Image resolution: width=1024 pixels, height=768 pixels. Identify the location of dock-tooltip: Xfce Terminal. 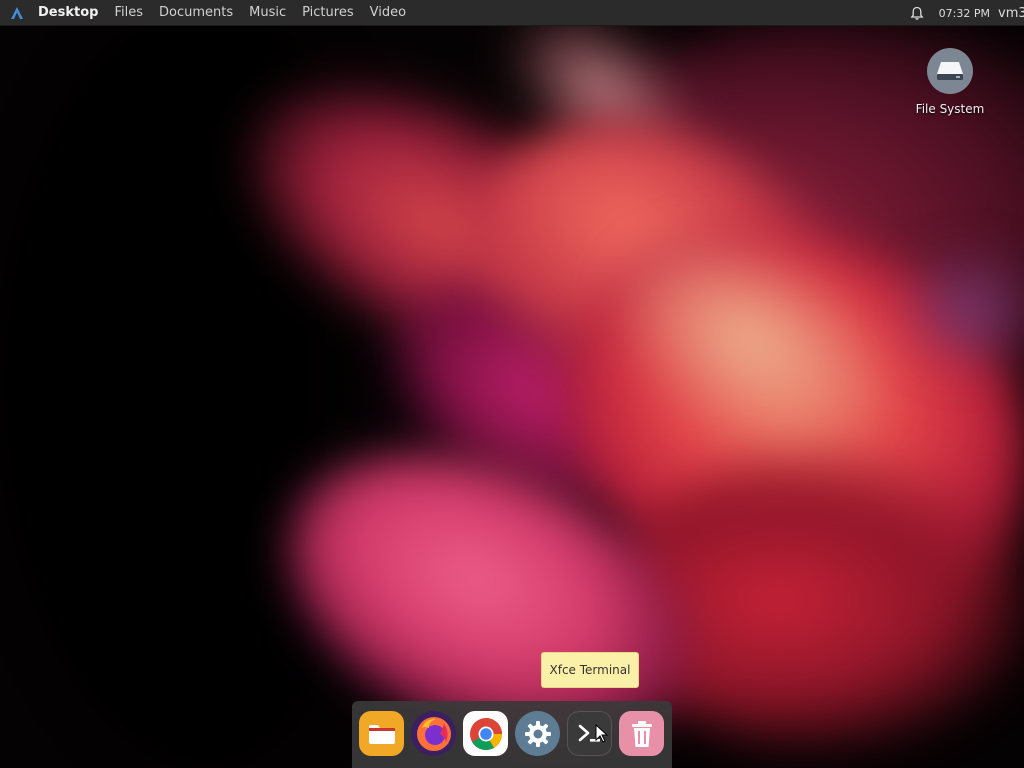
(590, 670).